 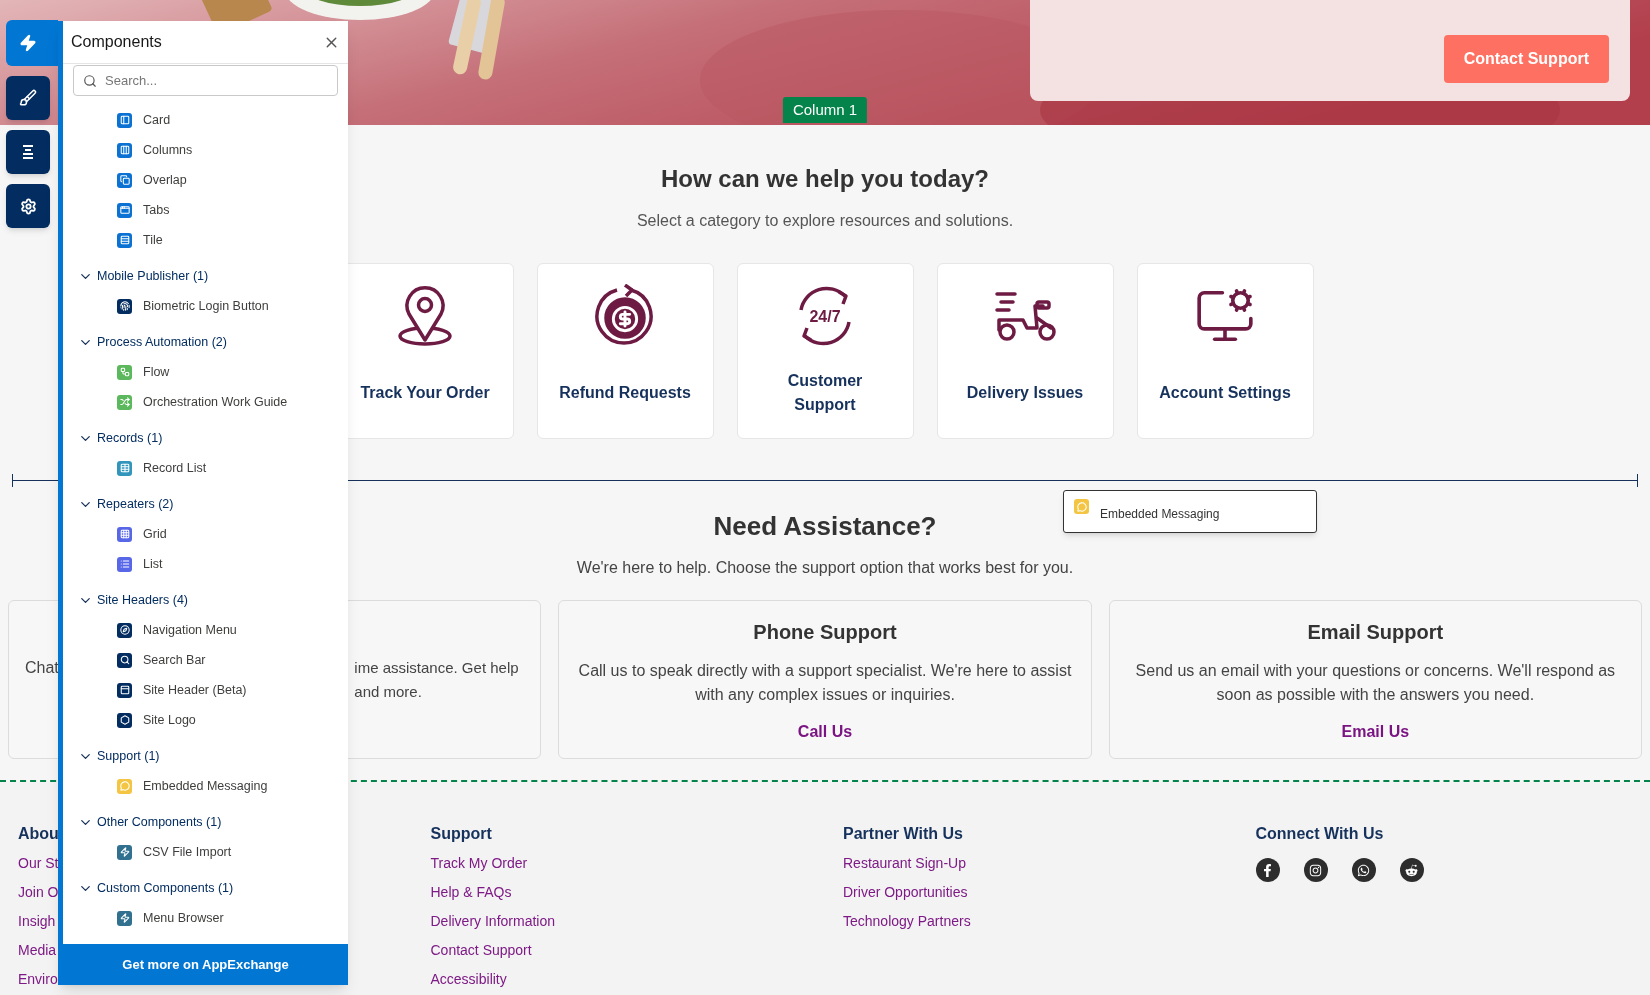 I want to click on footer-link: Insigh, so click(x=37, y=921).